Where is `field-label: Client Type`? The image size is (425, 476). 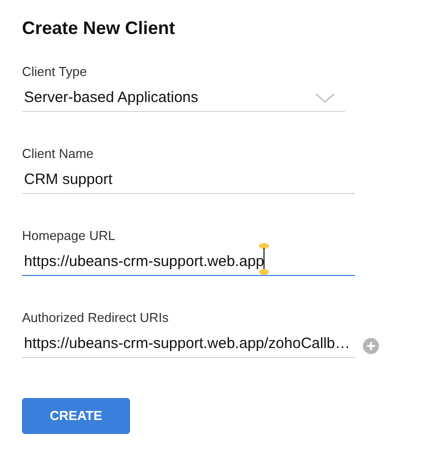 field-label: Client Type is located at coordinates (55, 72).